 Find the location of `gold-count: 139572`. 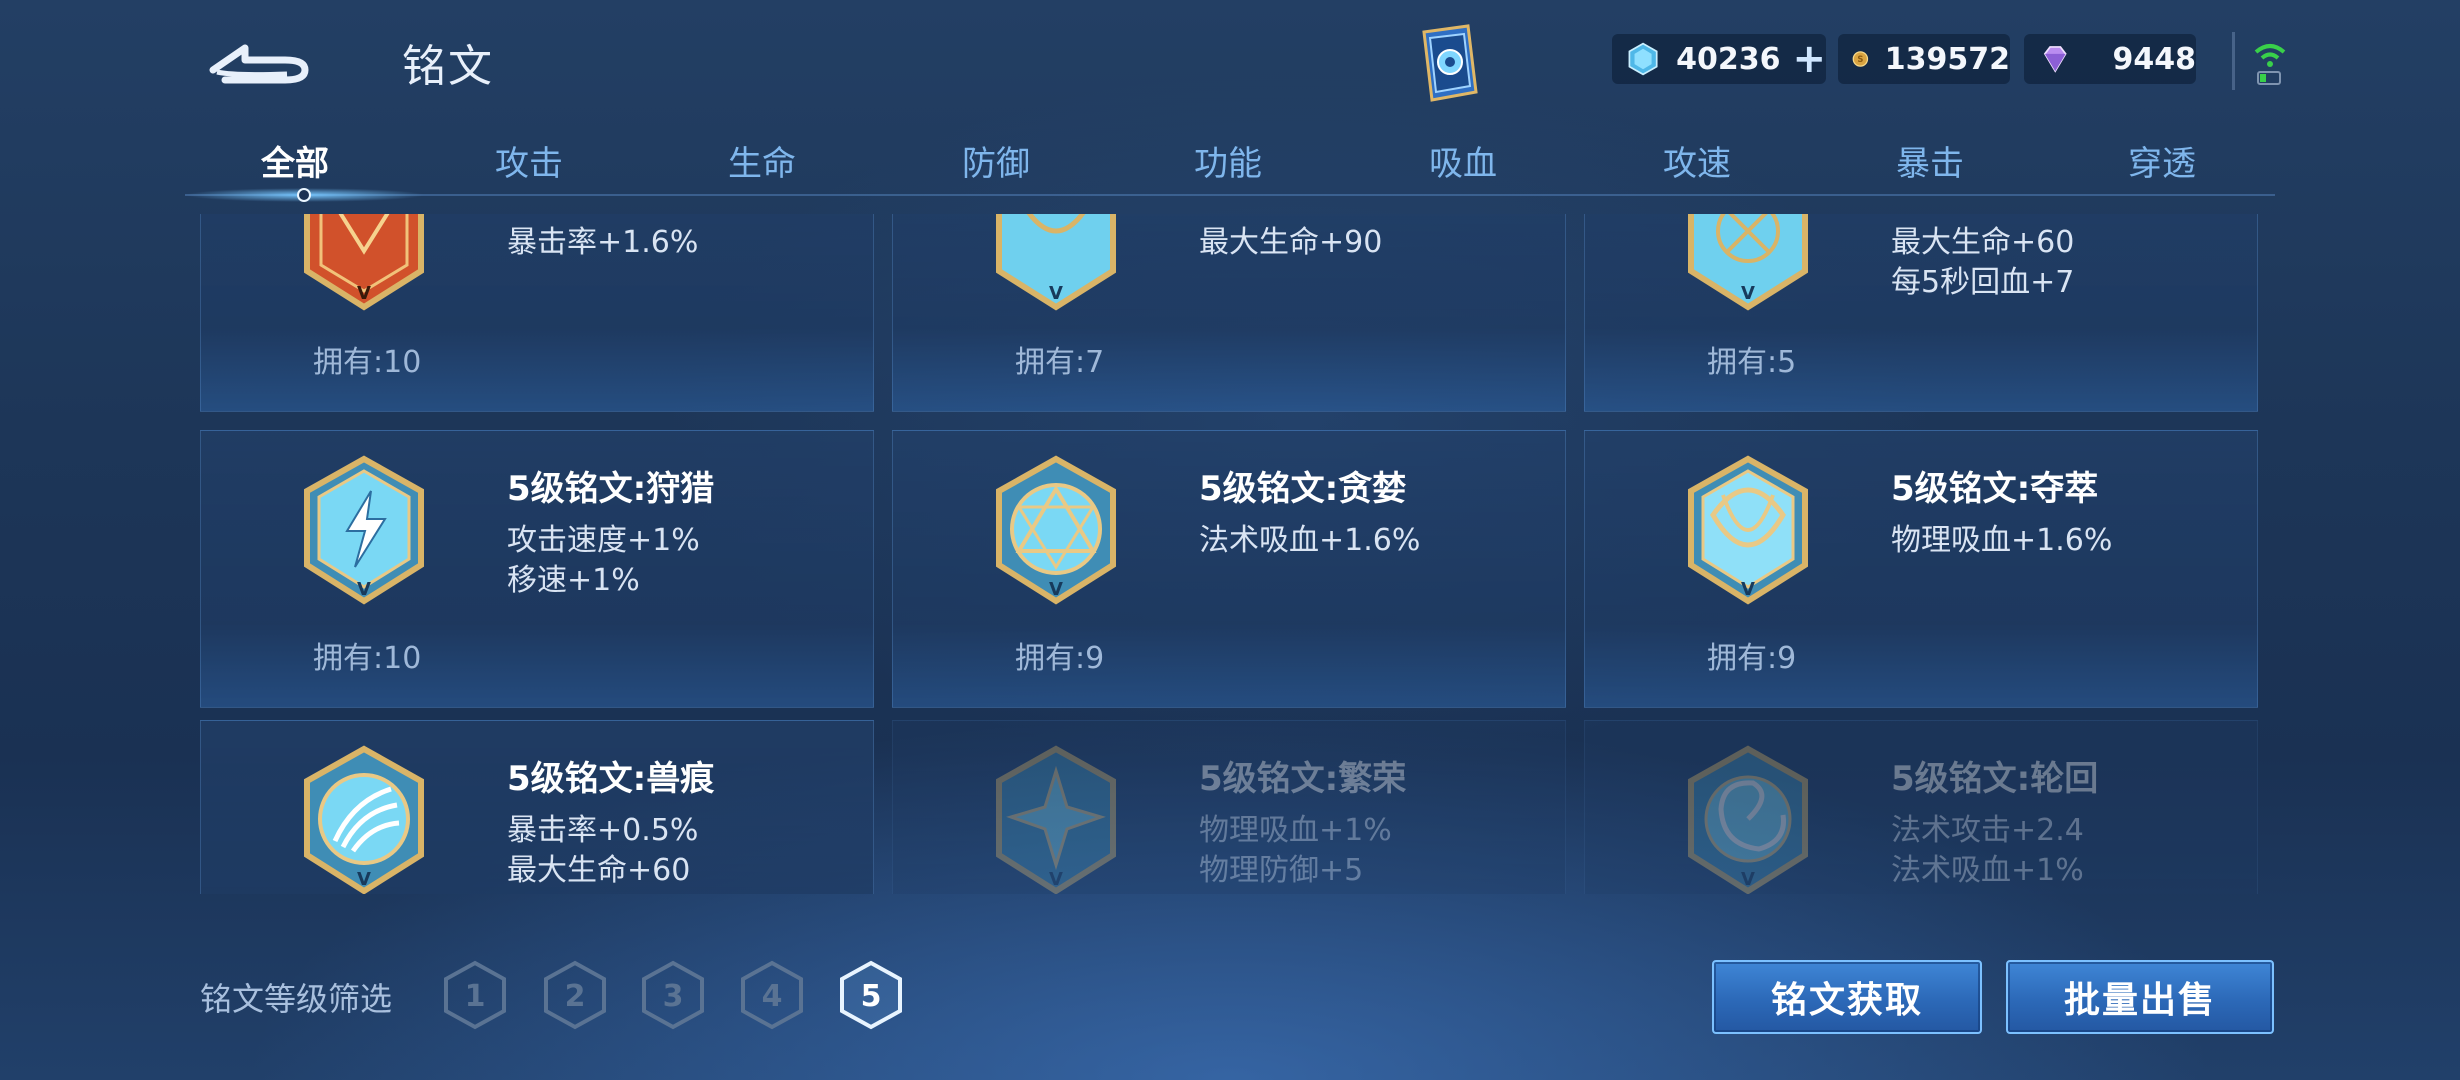

gold-count: 139572 is located at coordinates (1947, 59).